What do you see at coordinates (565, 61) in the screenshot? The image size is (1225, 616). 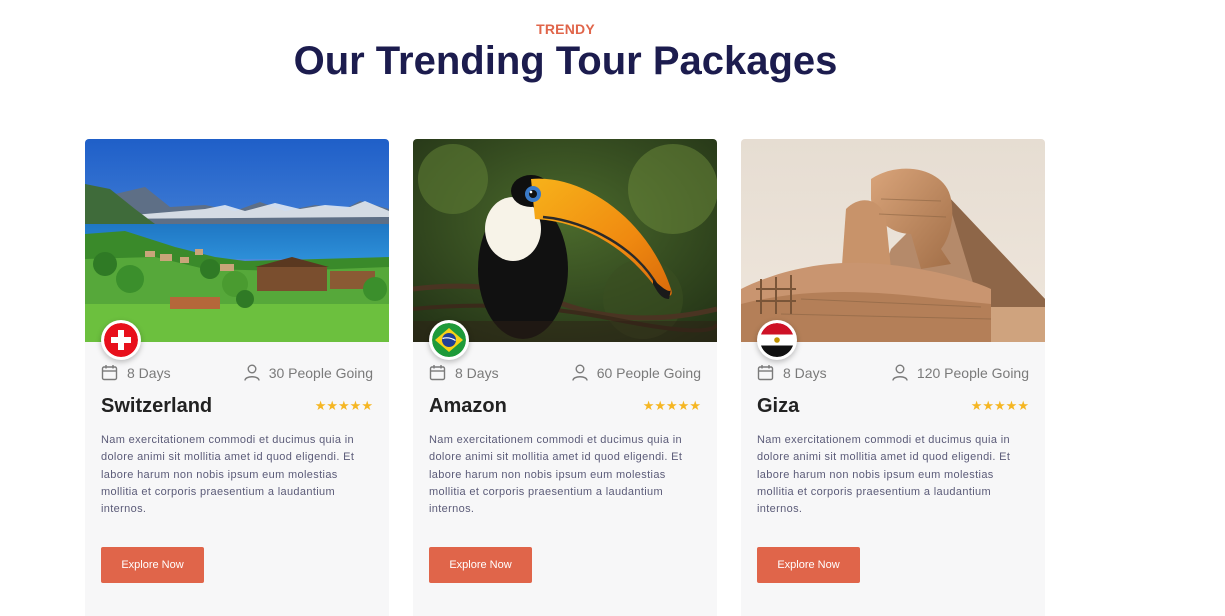 I see `section-title: Our Trending Tour Packages` at bounding box center [565, 61].